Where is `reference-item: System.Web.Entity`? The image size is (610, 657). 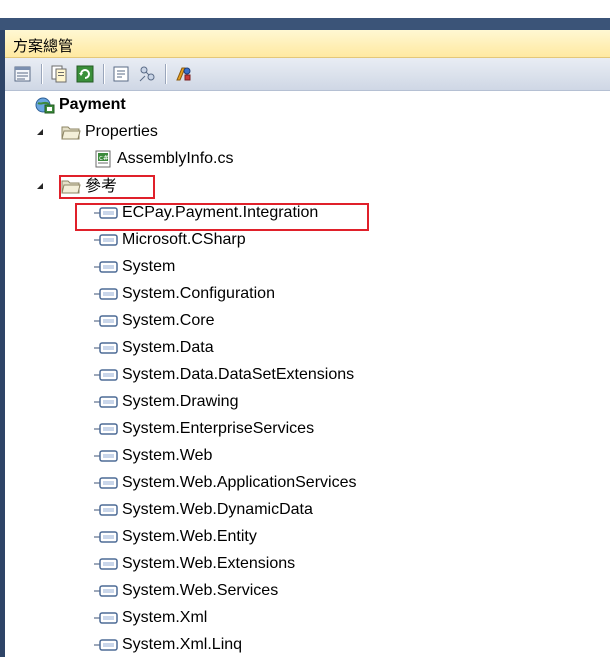
reference-item: System.Web.Entity is located at coordinates (175, 536).